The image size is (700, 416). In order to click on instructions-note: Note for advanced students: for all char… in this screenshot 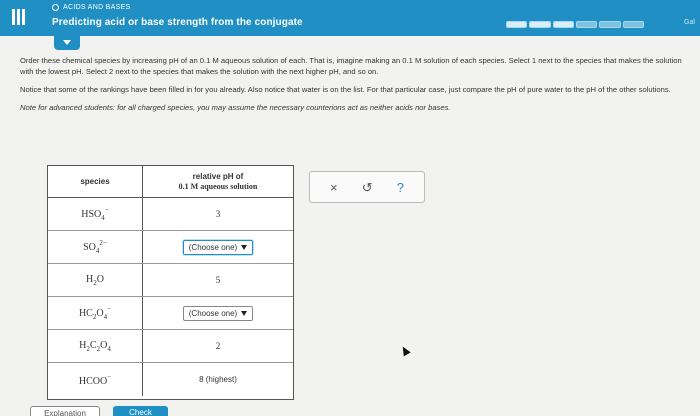, I will do `click(235, 107)`.